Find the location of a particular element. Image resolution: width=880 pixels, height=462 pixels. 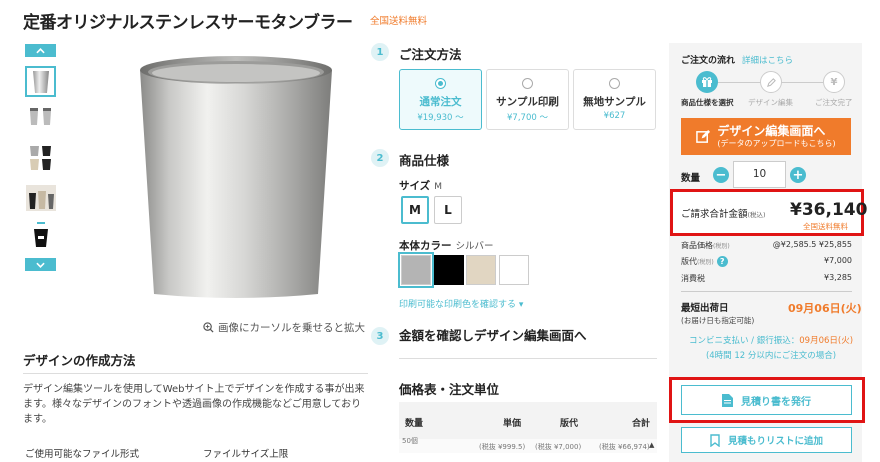

zoom-icon is located at coordinates (208, 327).